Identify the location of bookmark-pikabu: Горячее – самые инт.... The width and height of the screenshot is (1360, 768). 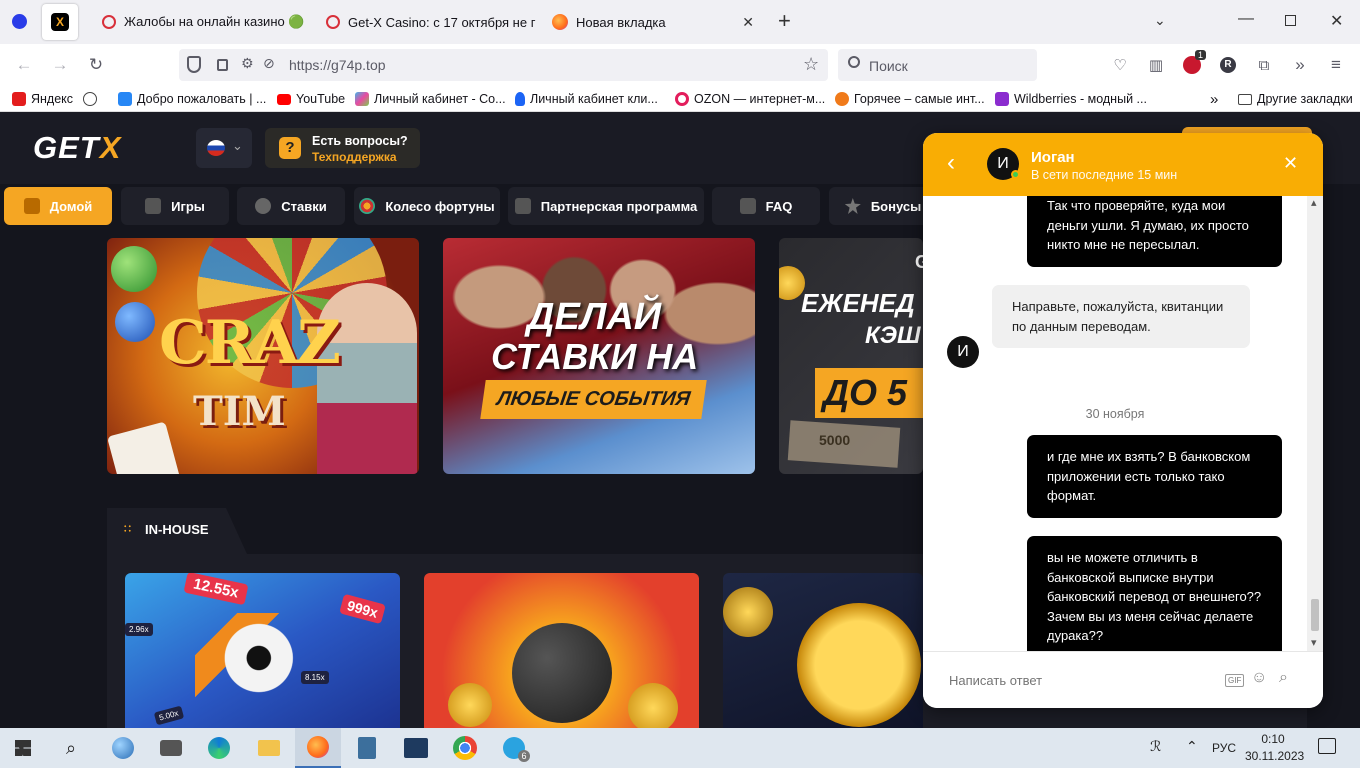
(910, 99).